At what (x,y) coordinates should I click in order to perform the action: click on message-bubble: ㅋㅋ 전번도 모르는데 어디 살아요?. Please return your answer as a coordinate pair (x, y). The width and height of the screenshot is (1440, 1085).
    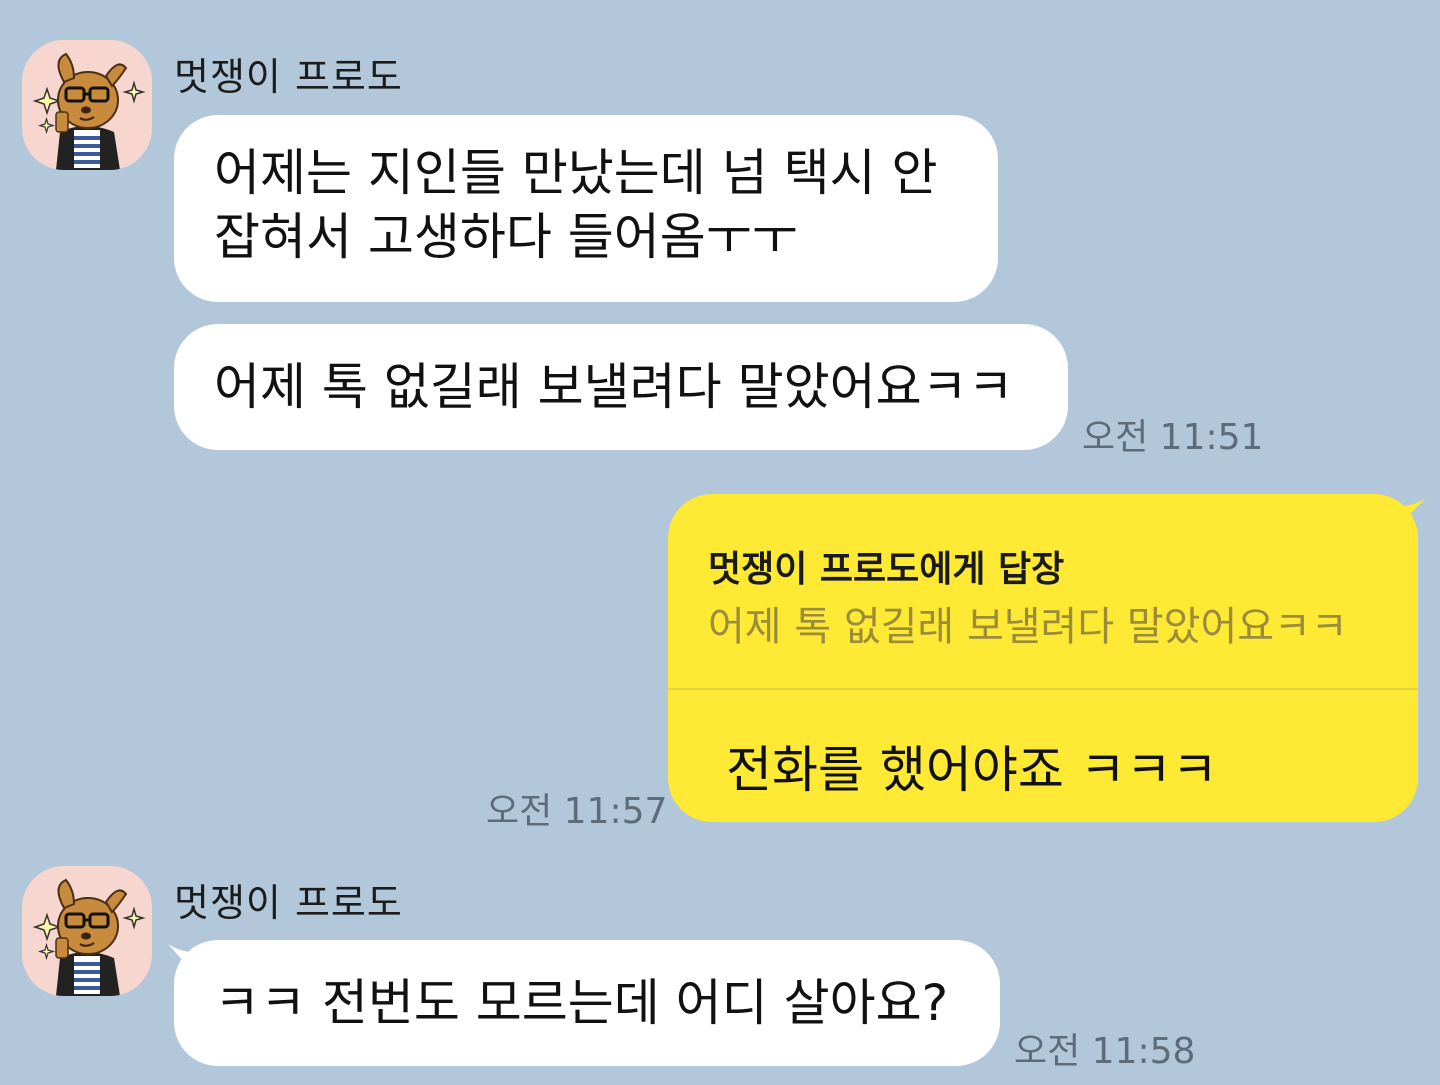
    Looking at the image, I should click on (587, 1003).